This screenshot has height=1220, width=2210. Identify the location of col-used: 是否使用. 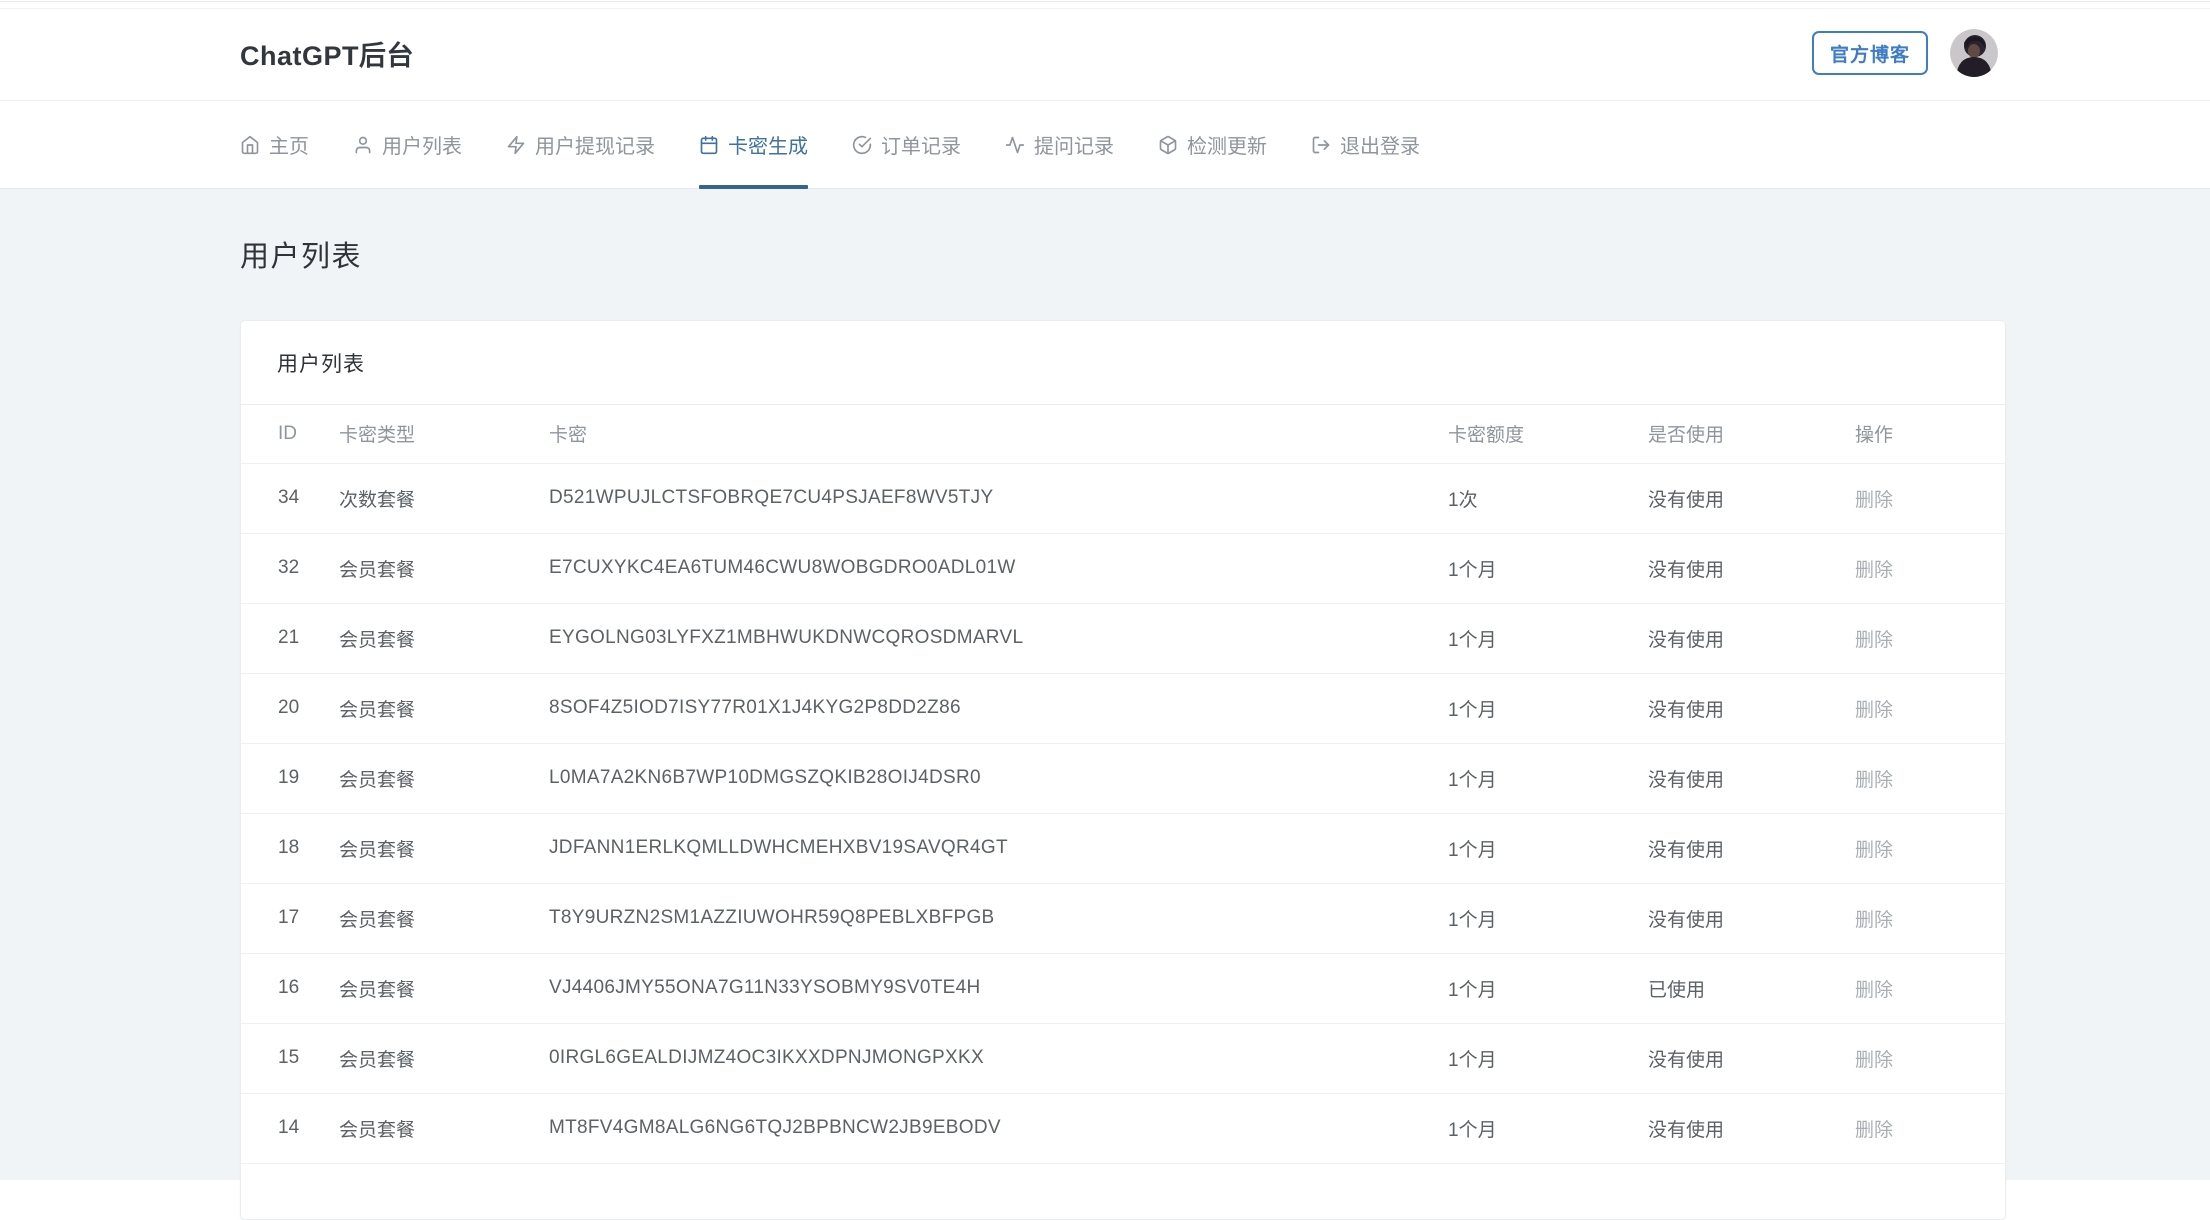
(1750, 434).